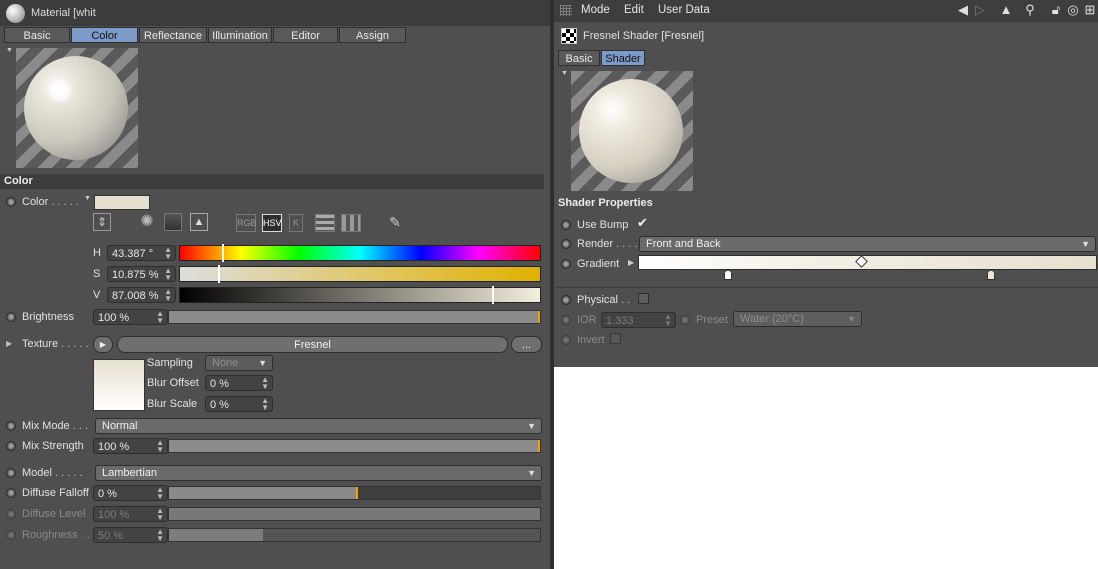  Describe the element at coordinates (395, 222) in the screenshot. I see `eyedropper-icon: ✎` at that location.